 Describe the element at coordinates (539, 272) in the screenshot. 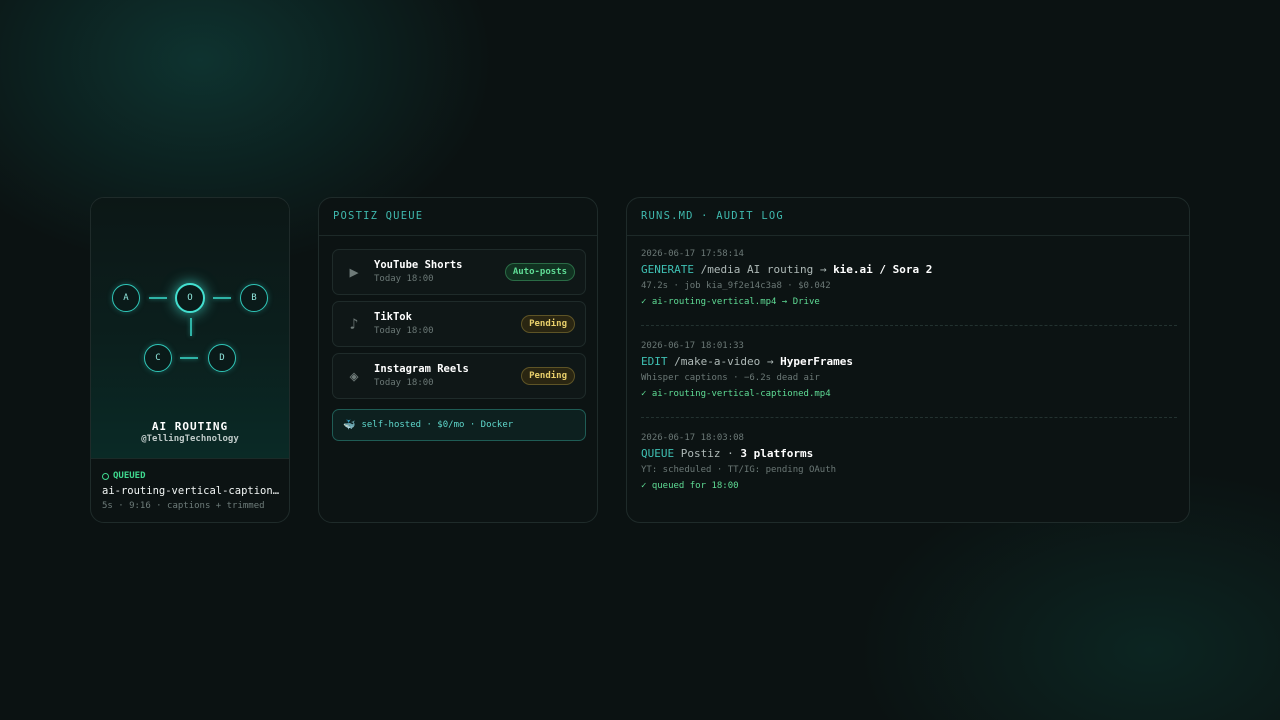

I see `auto-posts-badge: Auto-posts` at that location.